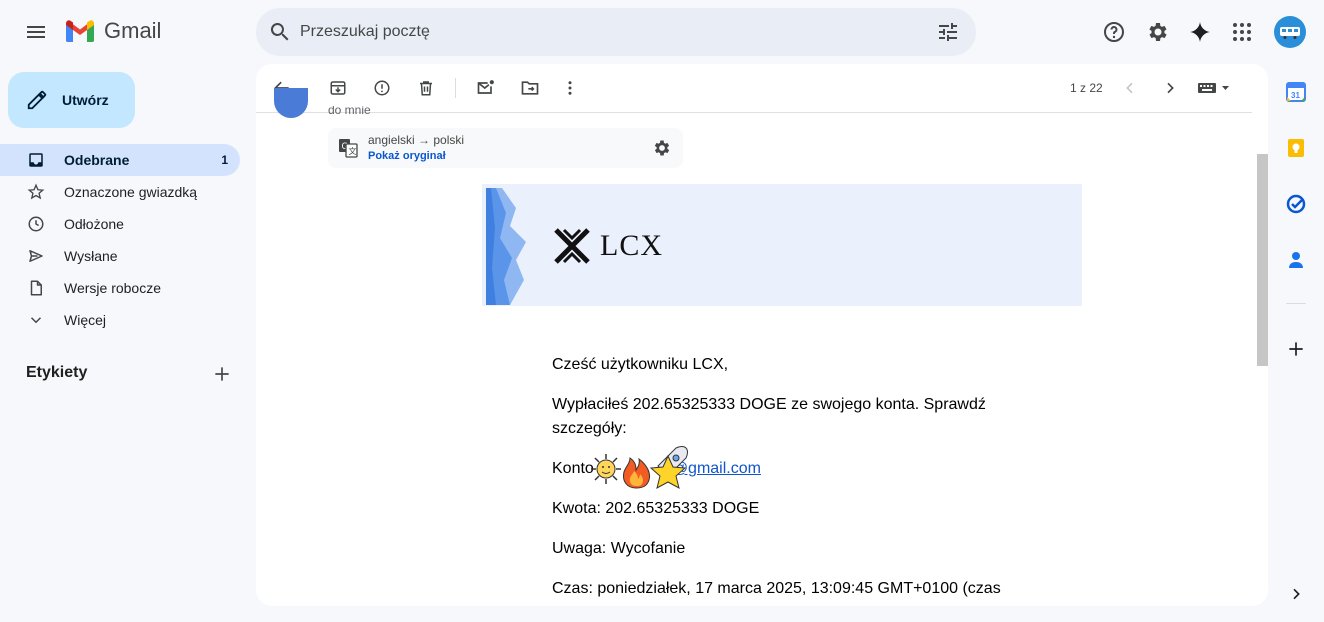 This screenshot has width=1324, height=622. I want to click on delete-button, so click(426, 88).